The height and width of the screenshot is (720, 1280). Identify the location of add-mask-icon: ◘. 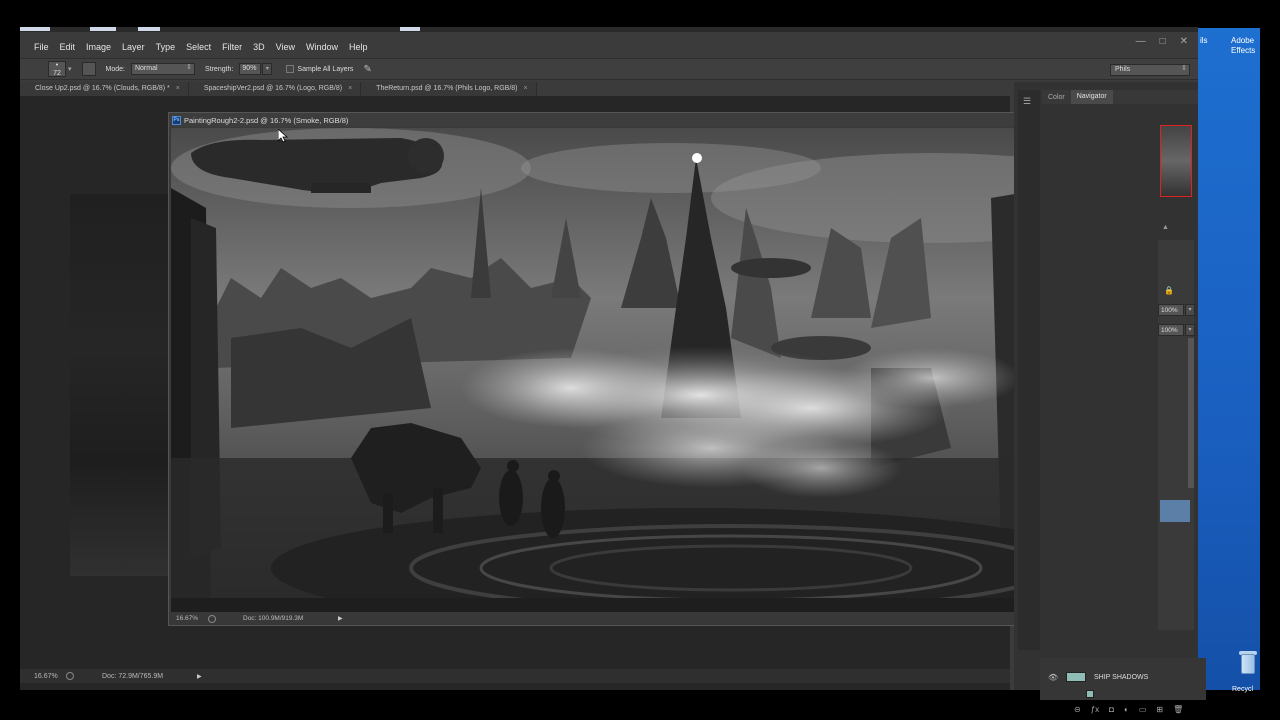
(1111, 709).